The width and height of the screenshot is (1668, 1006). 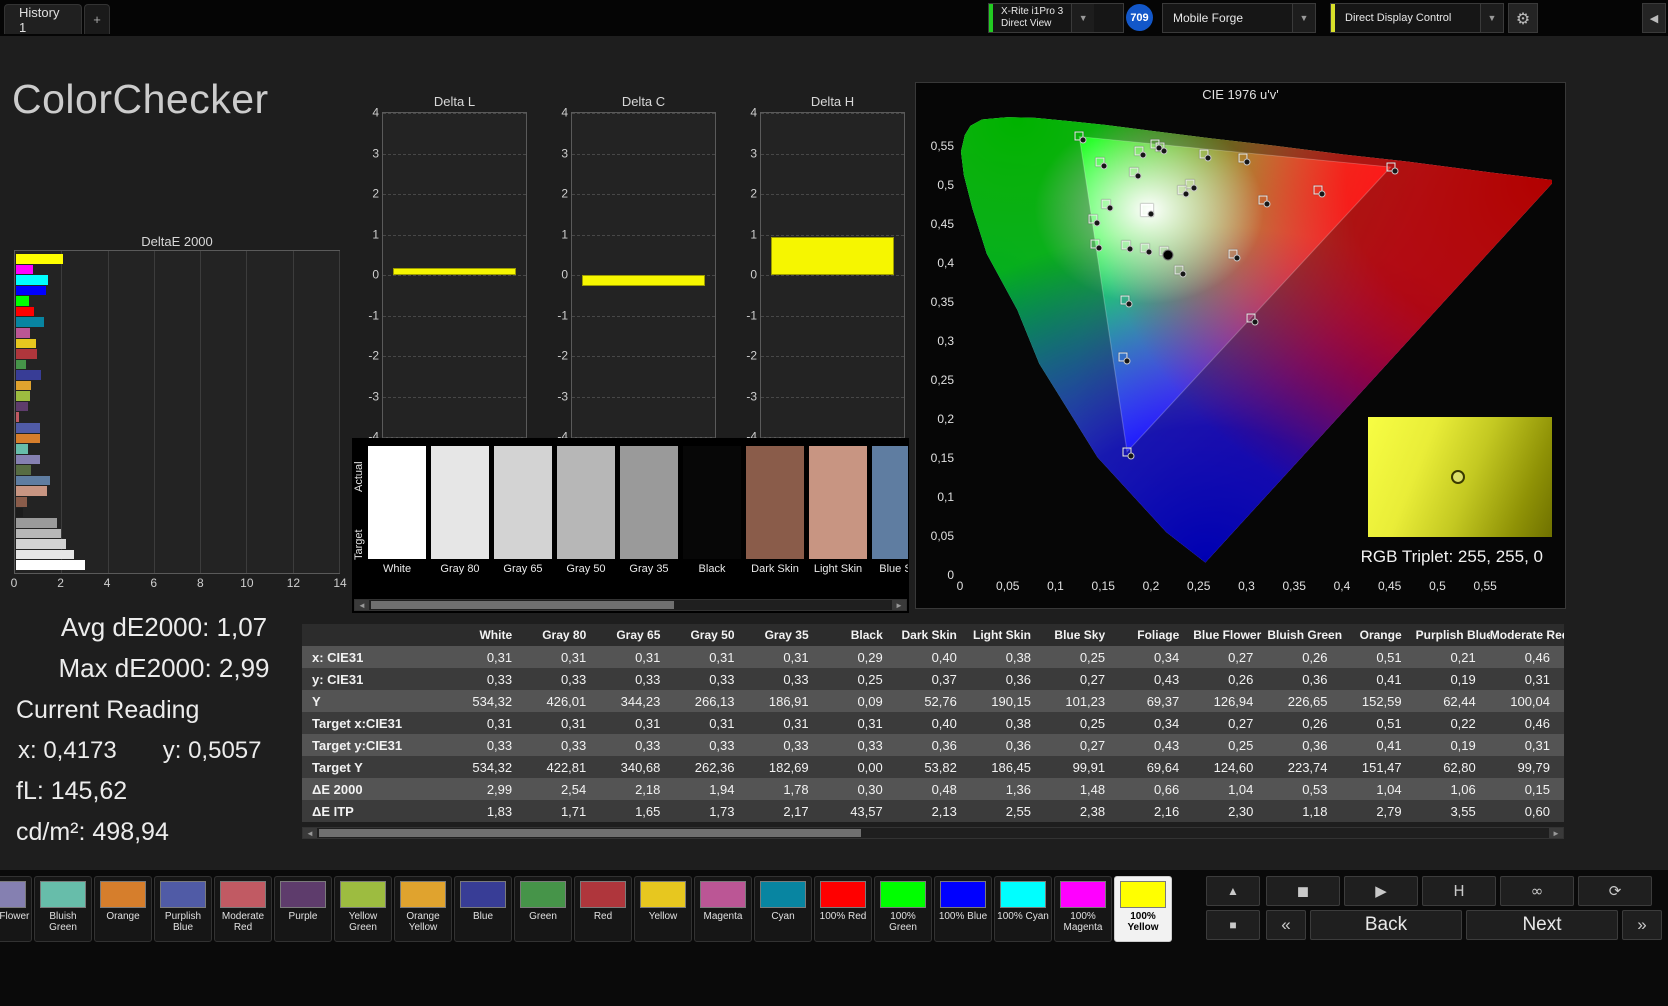 What do you see at coordinates (603, 909) in the screenshot?
I see `patch-red: Red` at bounding box center [603, 909].